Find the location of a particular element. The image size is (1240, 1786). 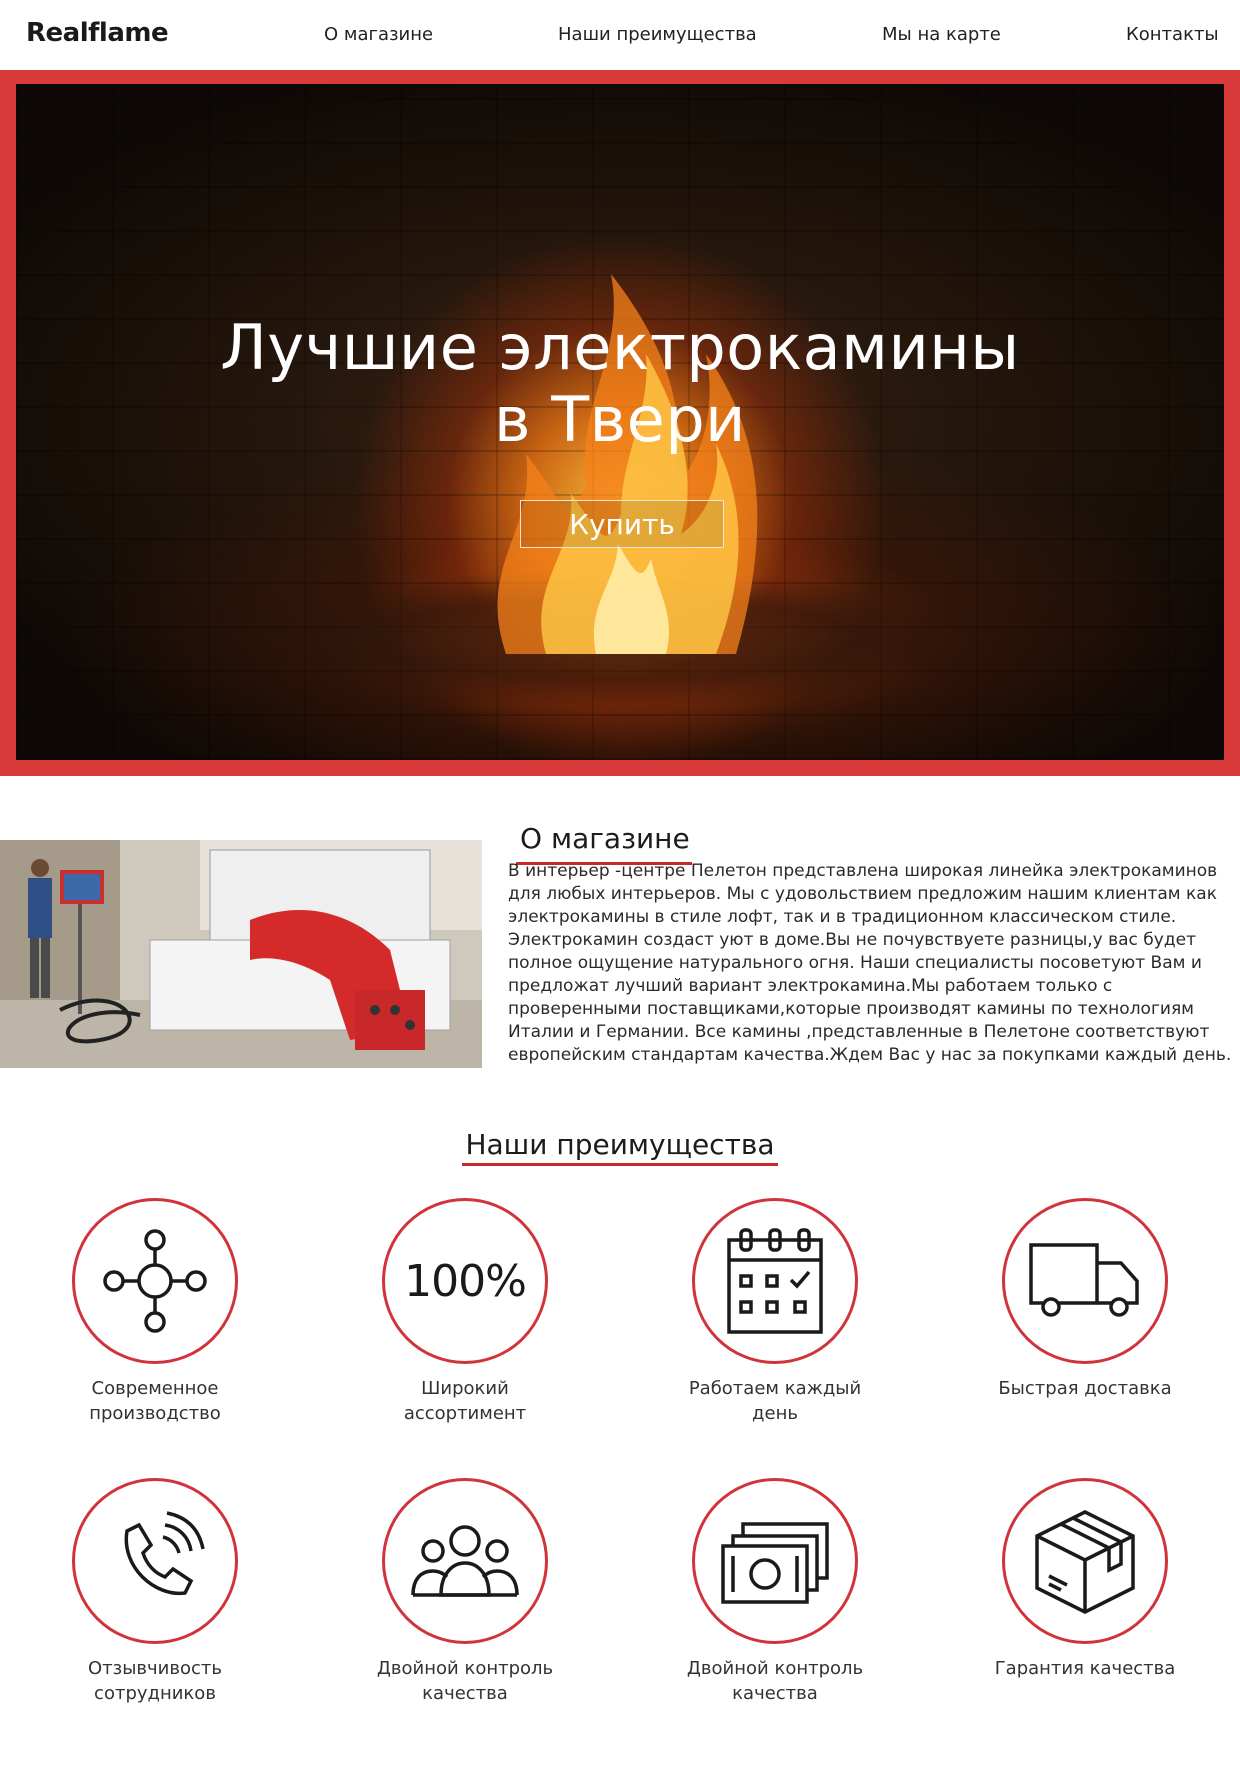

advantage-label: Быстрая доставка is located at coordinates (1085, 1388).